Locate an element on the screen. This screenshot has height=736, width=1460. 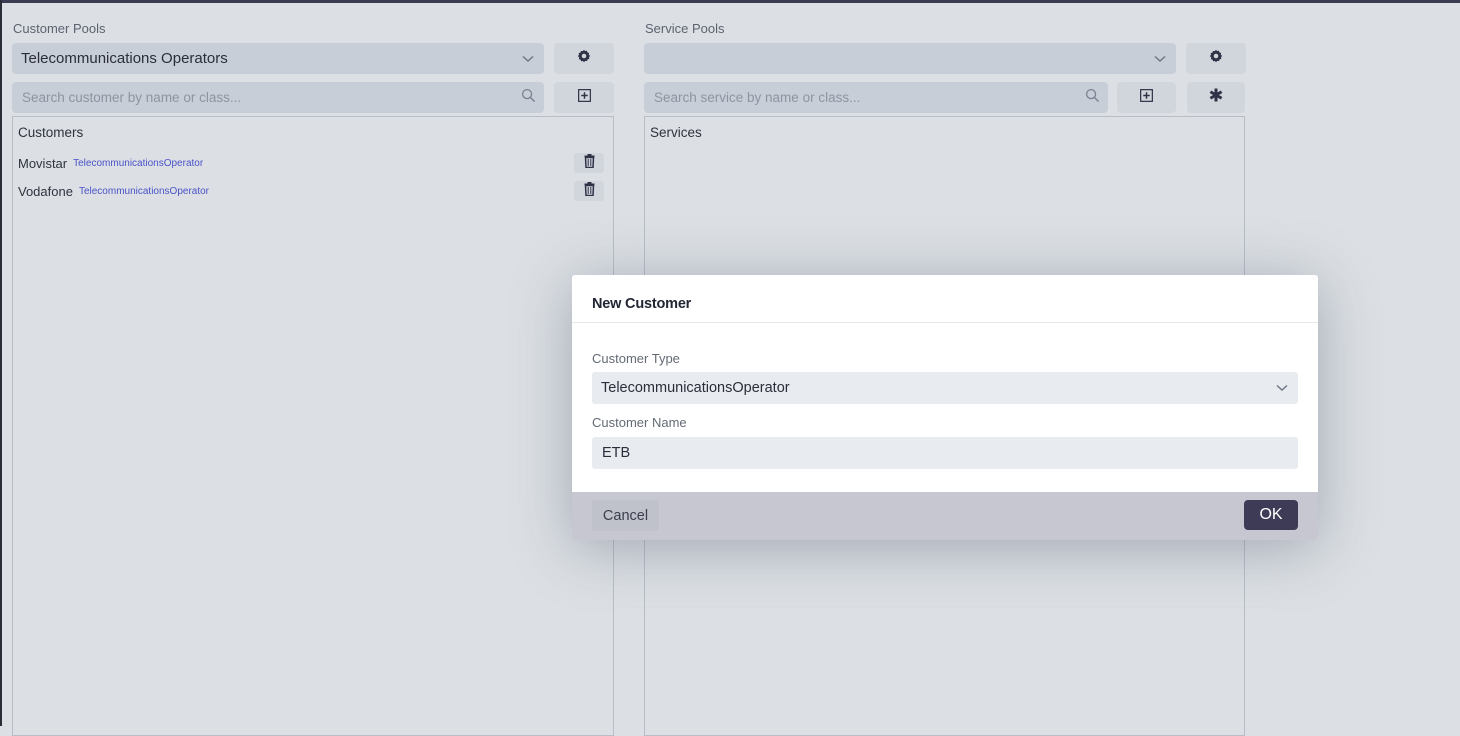
customer-type-label: Customer Type is located at coordinates (636, 358).